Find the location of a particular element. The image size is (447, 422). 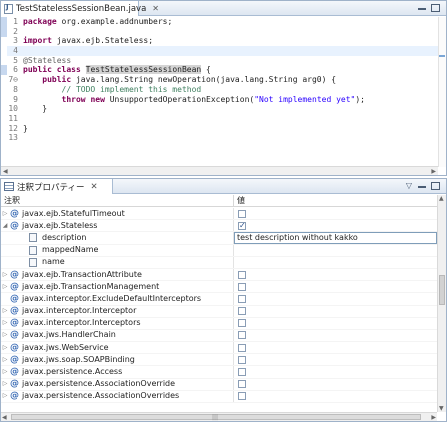

value-cell: test description without kakko is located at coordinates (335, 238).